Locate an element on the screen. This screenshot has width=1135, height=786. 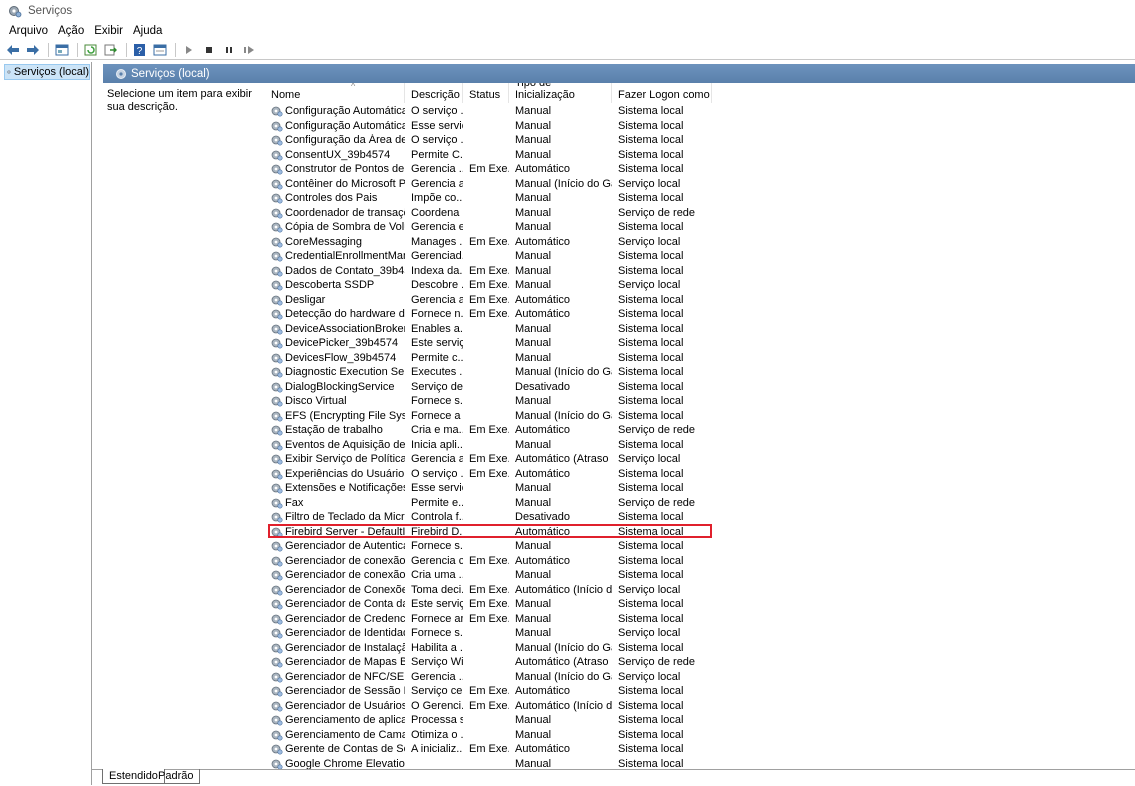
service-startup-type: Manual is located at coordinates (533, 575).